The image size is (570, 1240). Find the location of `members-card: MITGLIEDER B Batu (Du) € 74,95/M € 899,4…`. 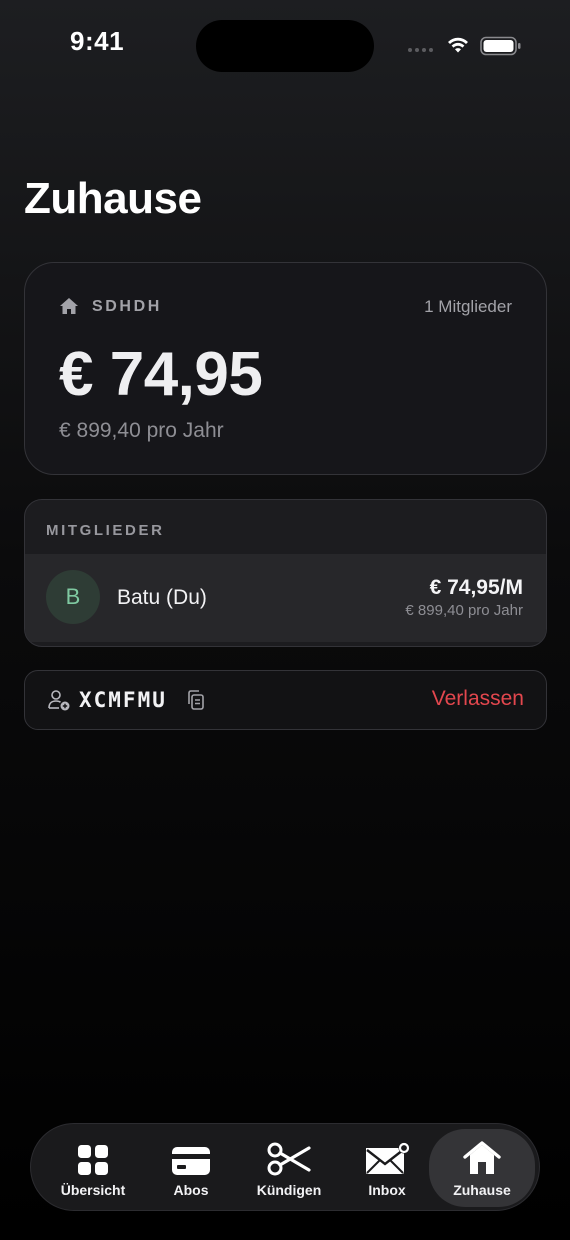

members-card: MITGLIEDER B Batu (Du) € 74,95/M € 899,4… is located at coordinates (285, 573).